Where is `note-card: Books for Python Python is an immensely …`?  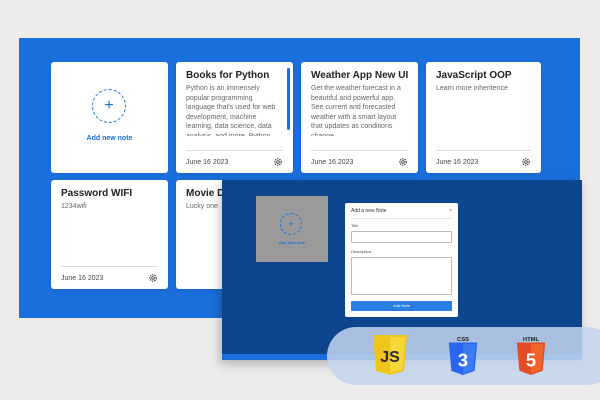 note-card: Books for Python Python is an immensely … is located at coordinates (234, 117).